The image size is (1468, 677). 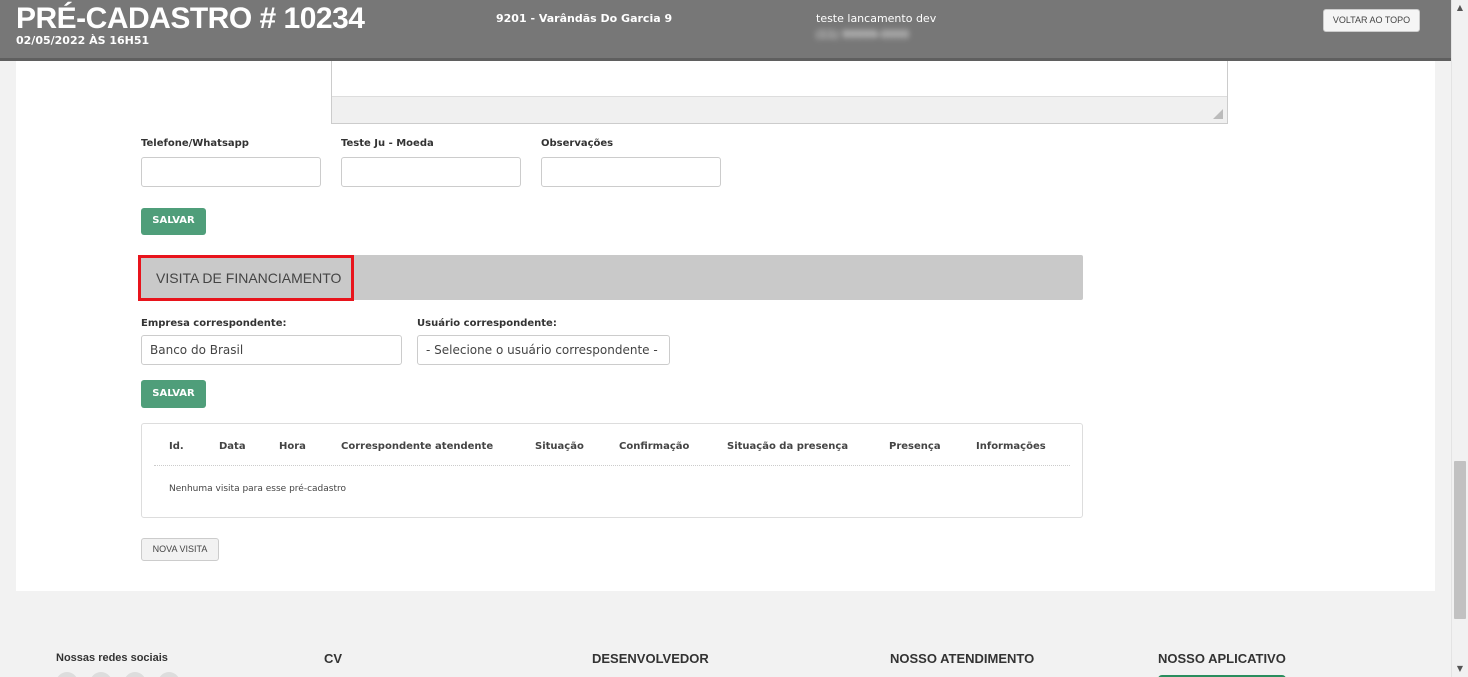 What do you see at coordinates (1460, 8) in the screenshot?
I see `scroll-up-arrow-icon: ▲` at bounding box center [1460, 8].